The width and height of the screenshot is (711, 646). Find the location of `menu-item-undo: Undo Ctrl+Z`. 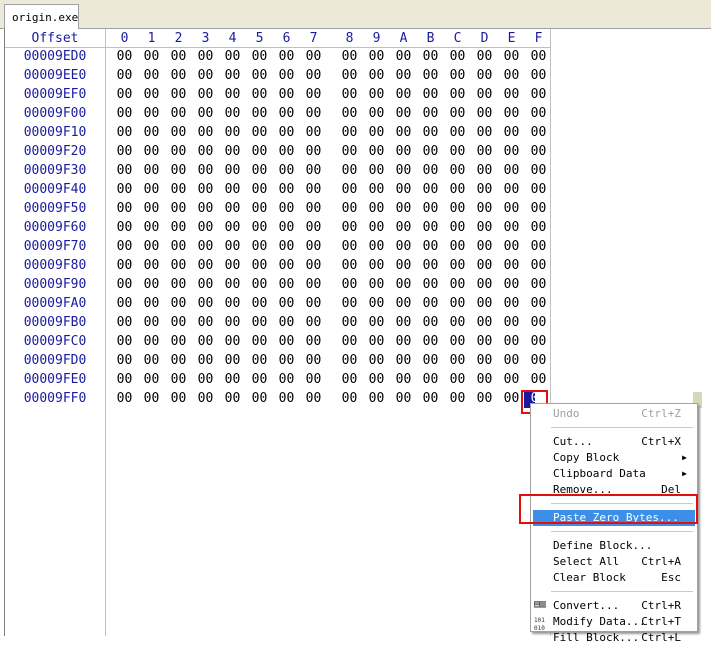

menu-item-undo: Undo Ctrl+Z is located at coordinates (614, 414).